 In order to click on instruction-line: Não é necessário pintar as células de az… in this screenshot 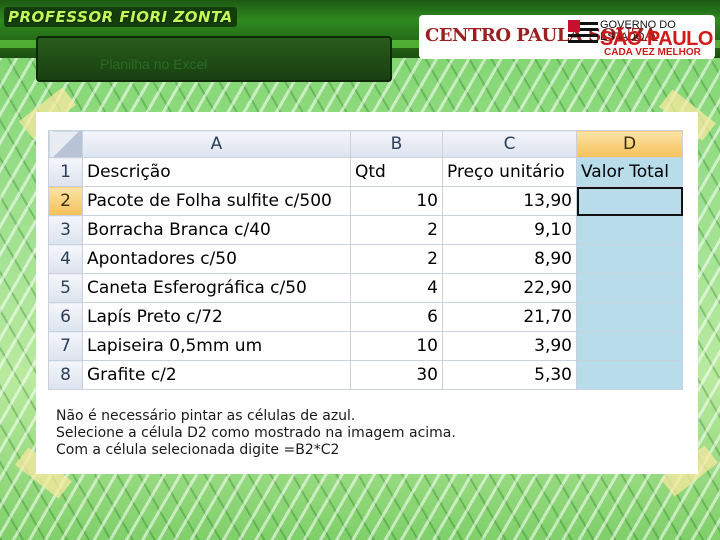, I will do `click(206, 416)`.